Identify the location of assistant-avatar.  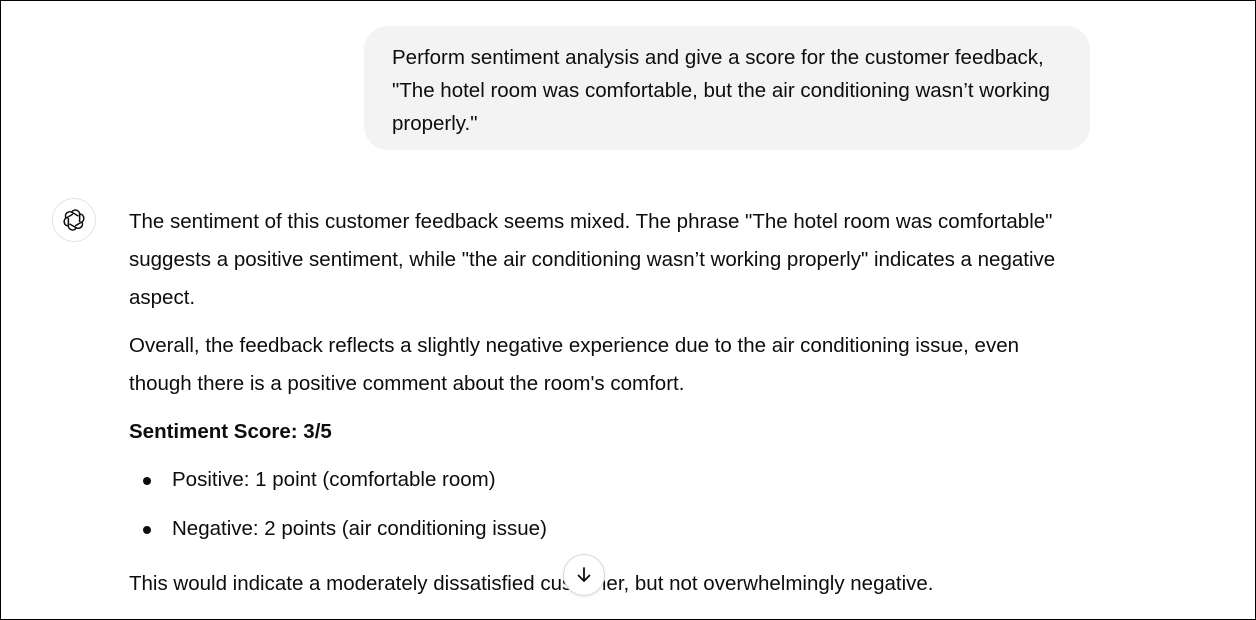
(74, 220).